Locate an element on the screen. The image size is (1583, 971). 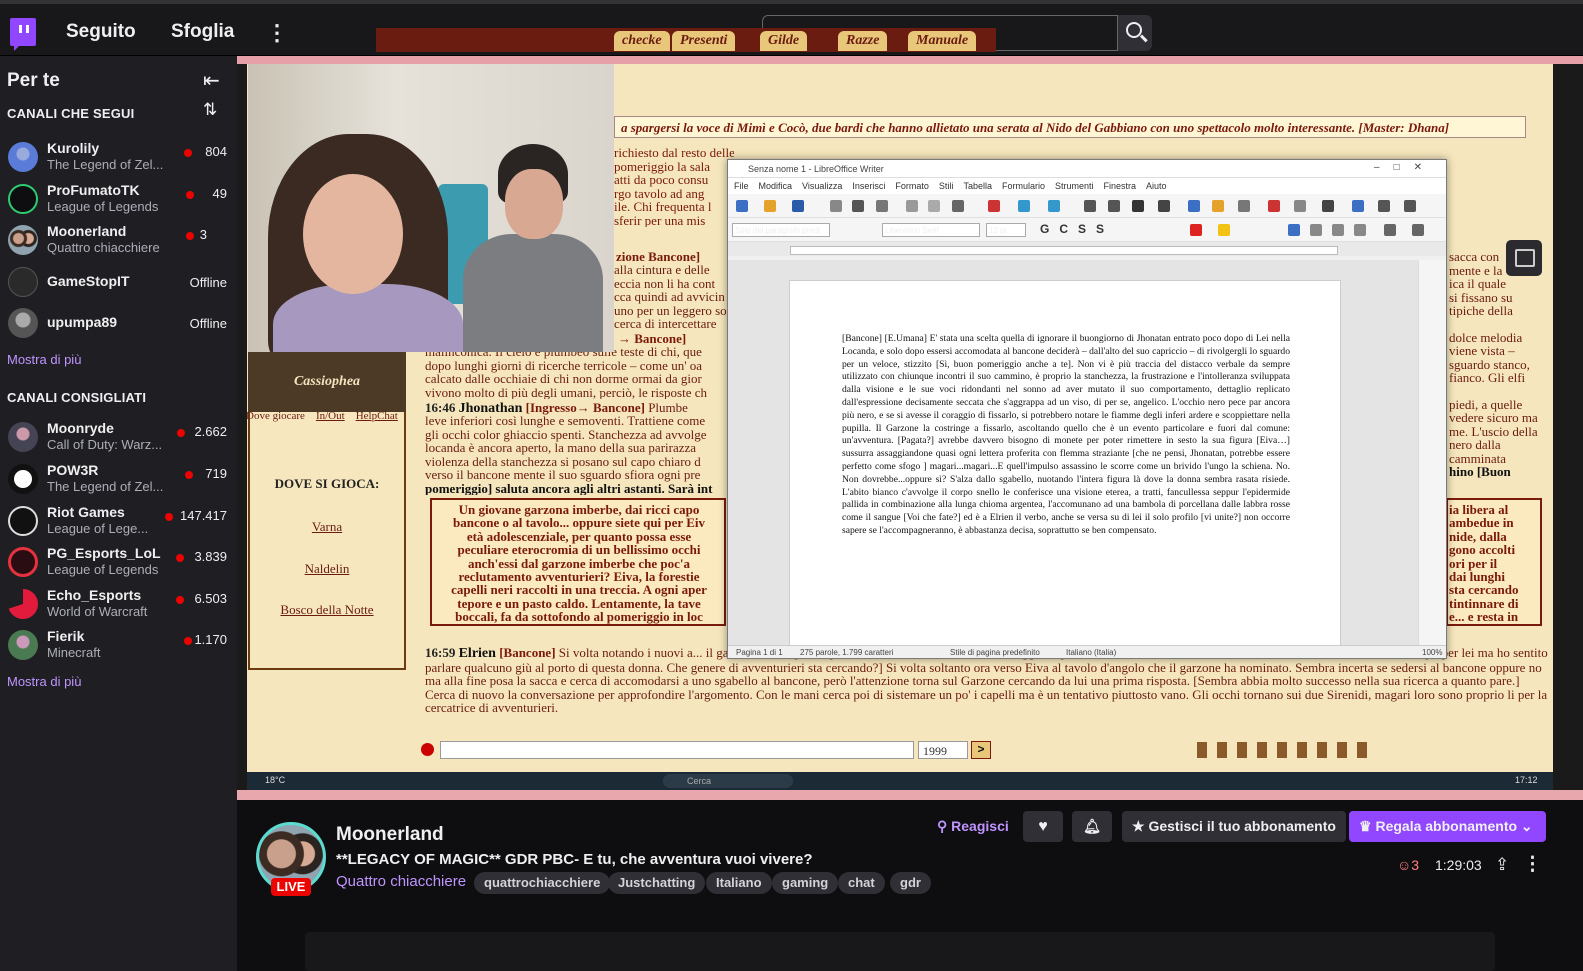
followed-channel-moonerland: Moonerland Quattro chiacchiere 3 is located at coordinates (118, 240).